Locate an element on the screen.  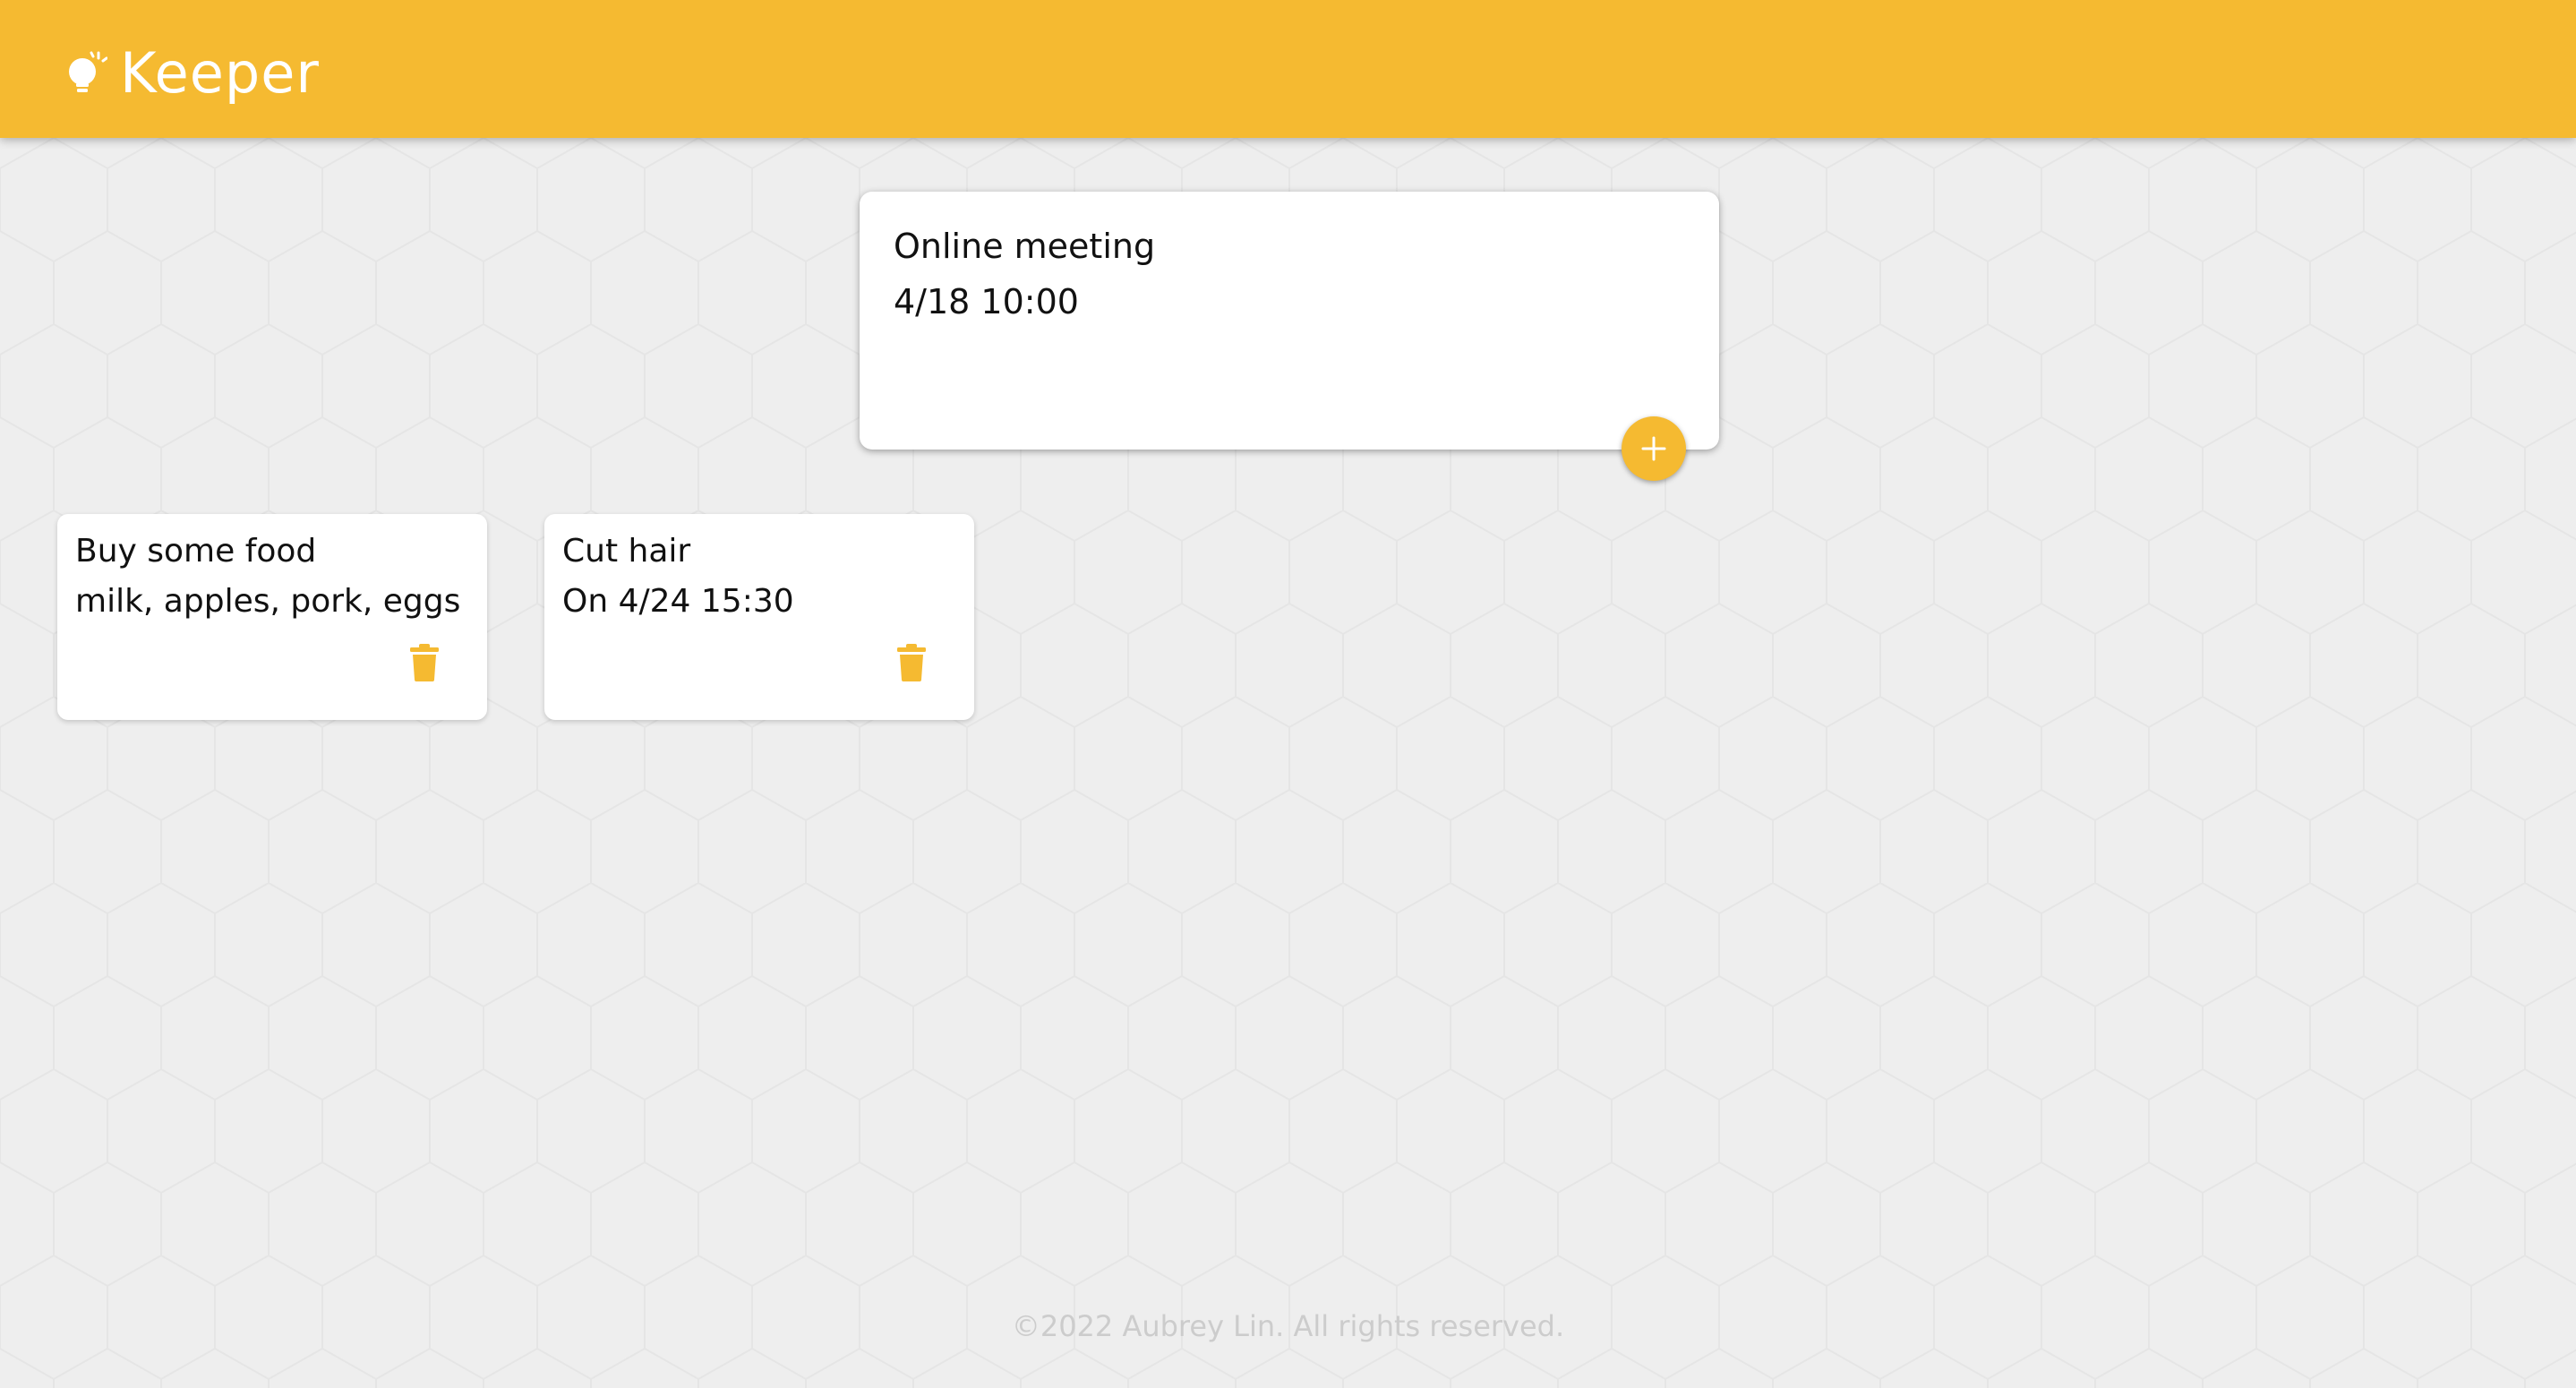
note-content: On 4/24 15:30 is located at coordinates (678, 601).